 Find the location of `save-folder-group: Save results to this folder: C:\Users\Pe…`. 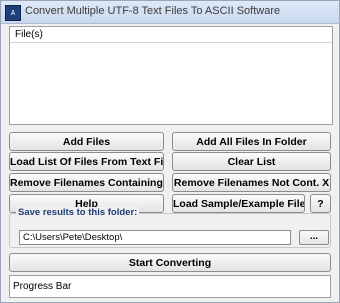

save-folder-group: Save results to this folder: C:\Users\Pe… is located at coordinates (170, 227).